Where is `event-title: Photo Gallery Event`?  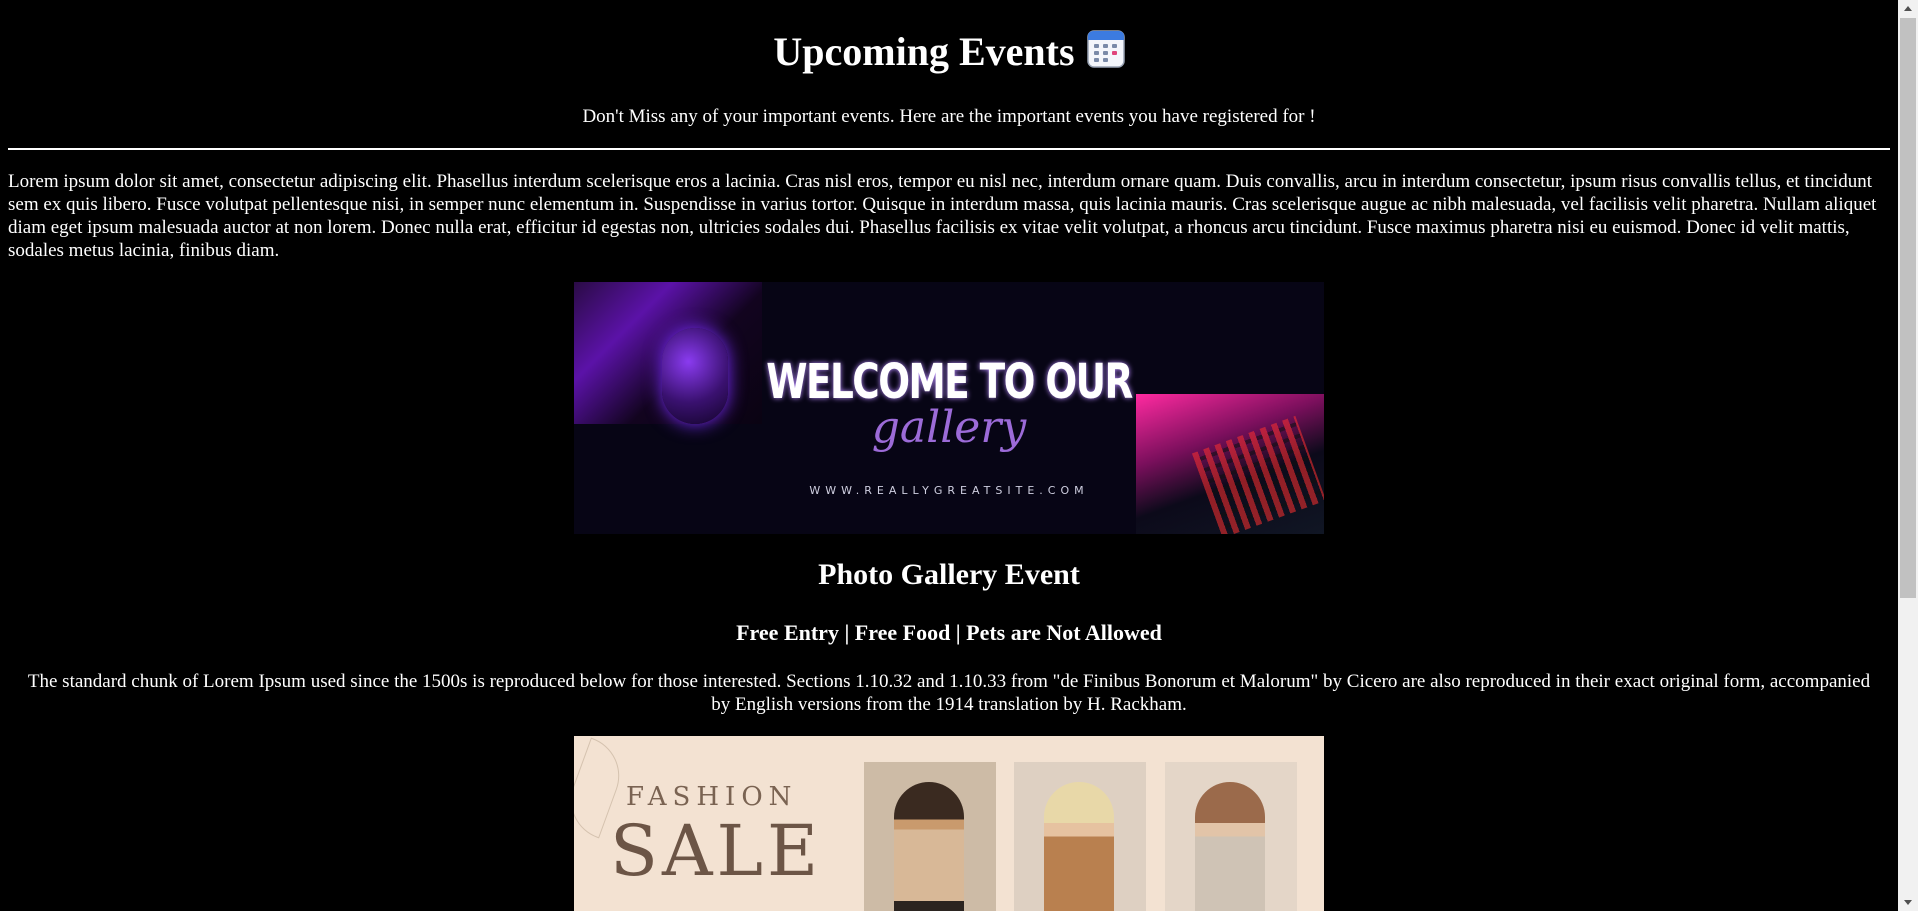 event-title: Photo Gallery Event is located at coordinates (949, 574).